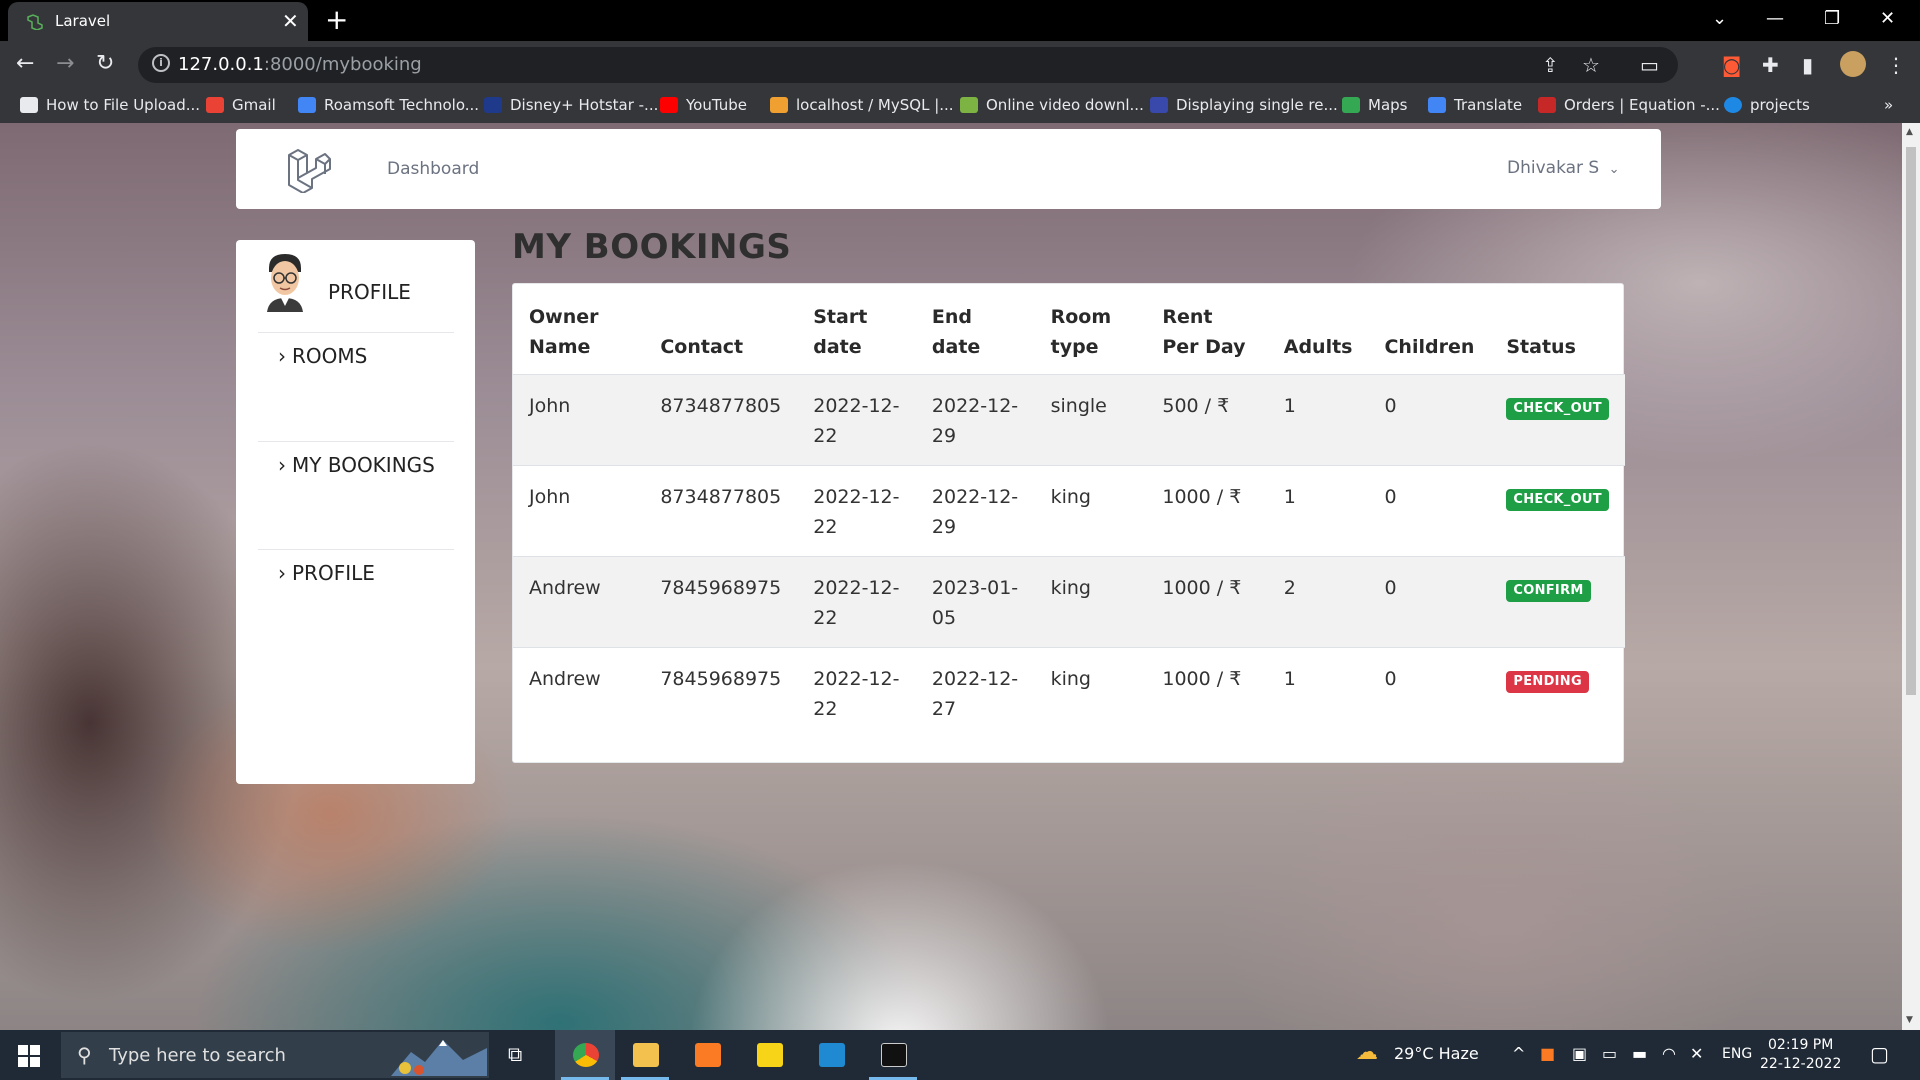 The image size is (1920, 1080). I want to click on user-dropdown: Dhivakar S ⌄, so click(1563, 168).